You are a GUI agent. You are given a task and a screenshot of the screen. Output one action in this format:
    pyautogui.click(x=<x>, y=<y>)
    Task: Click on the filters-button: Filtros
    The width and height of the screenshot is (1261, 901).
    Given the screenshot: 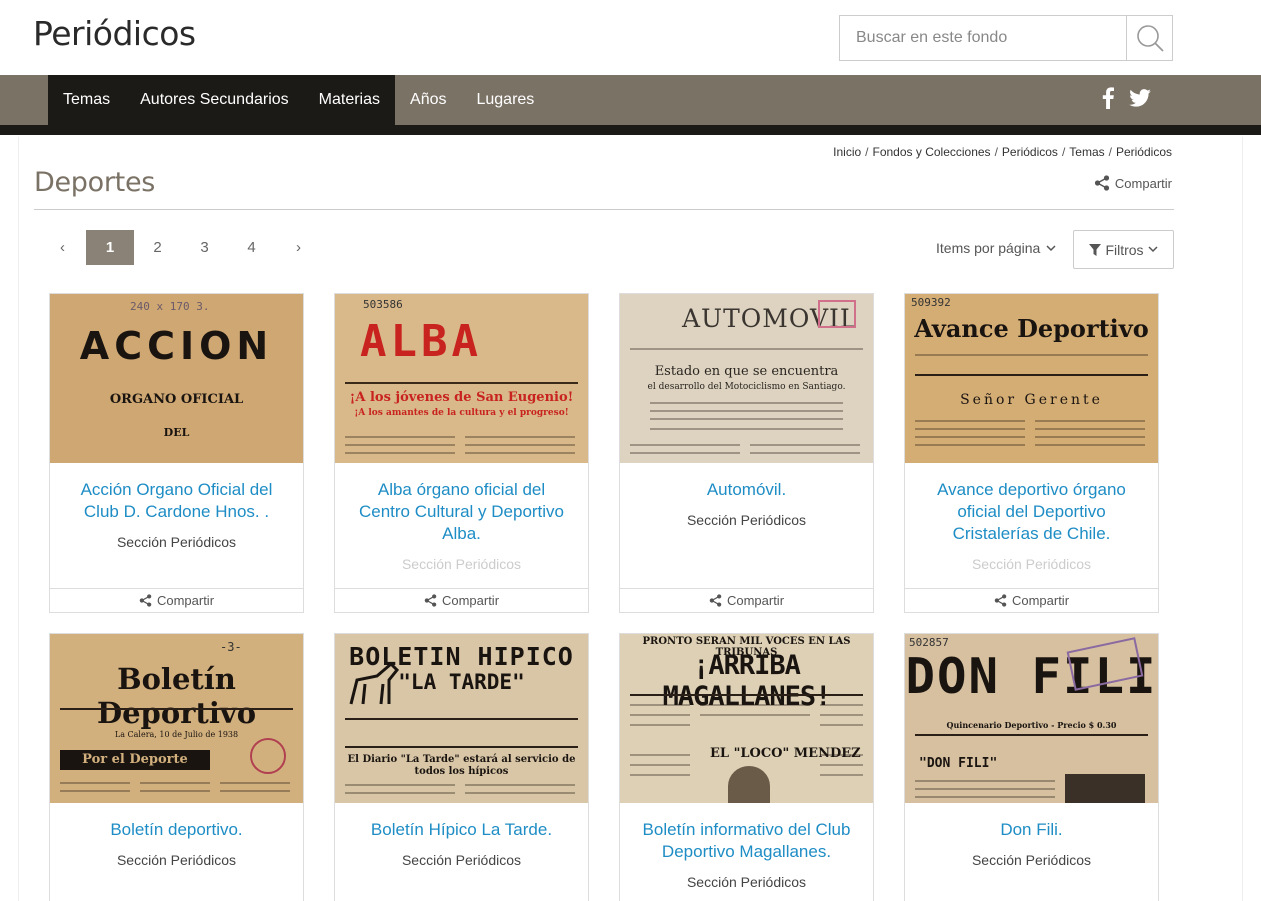 What is the action you would take?
    pyautogui.click(x=1123, y=249)
    